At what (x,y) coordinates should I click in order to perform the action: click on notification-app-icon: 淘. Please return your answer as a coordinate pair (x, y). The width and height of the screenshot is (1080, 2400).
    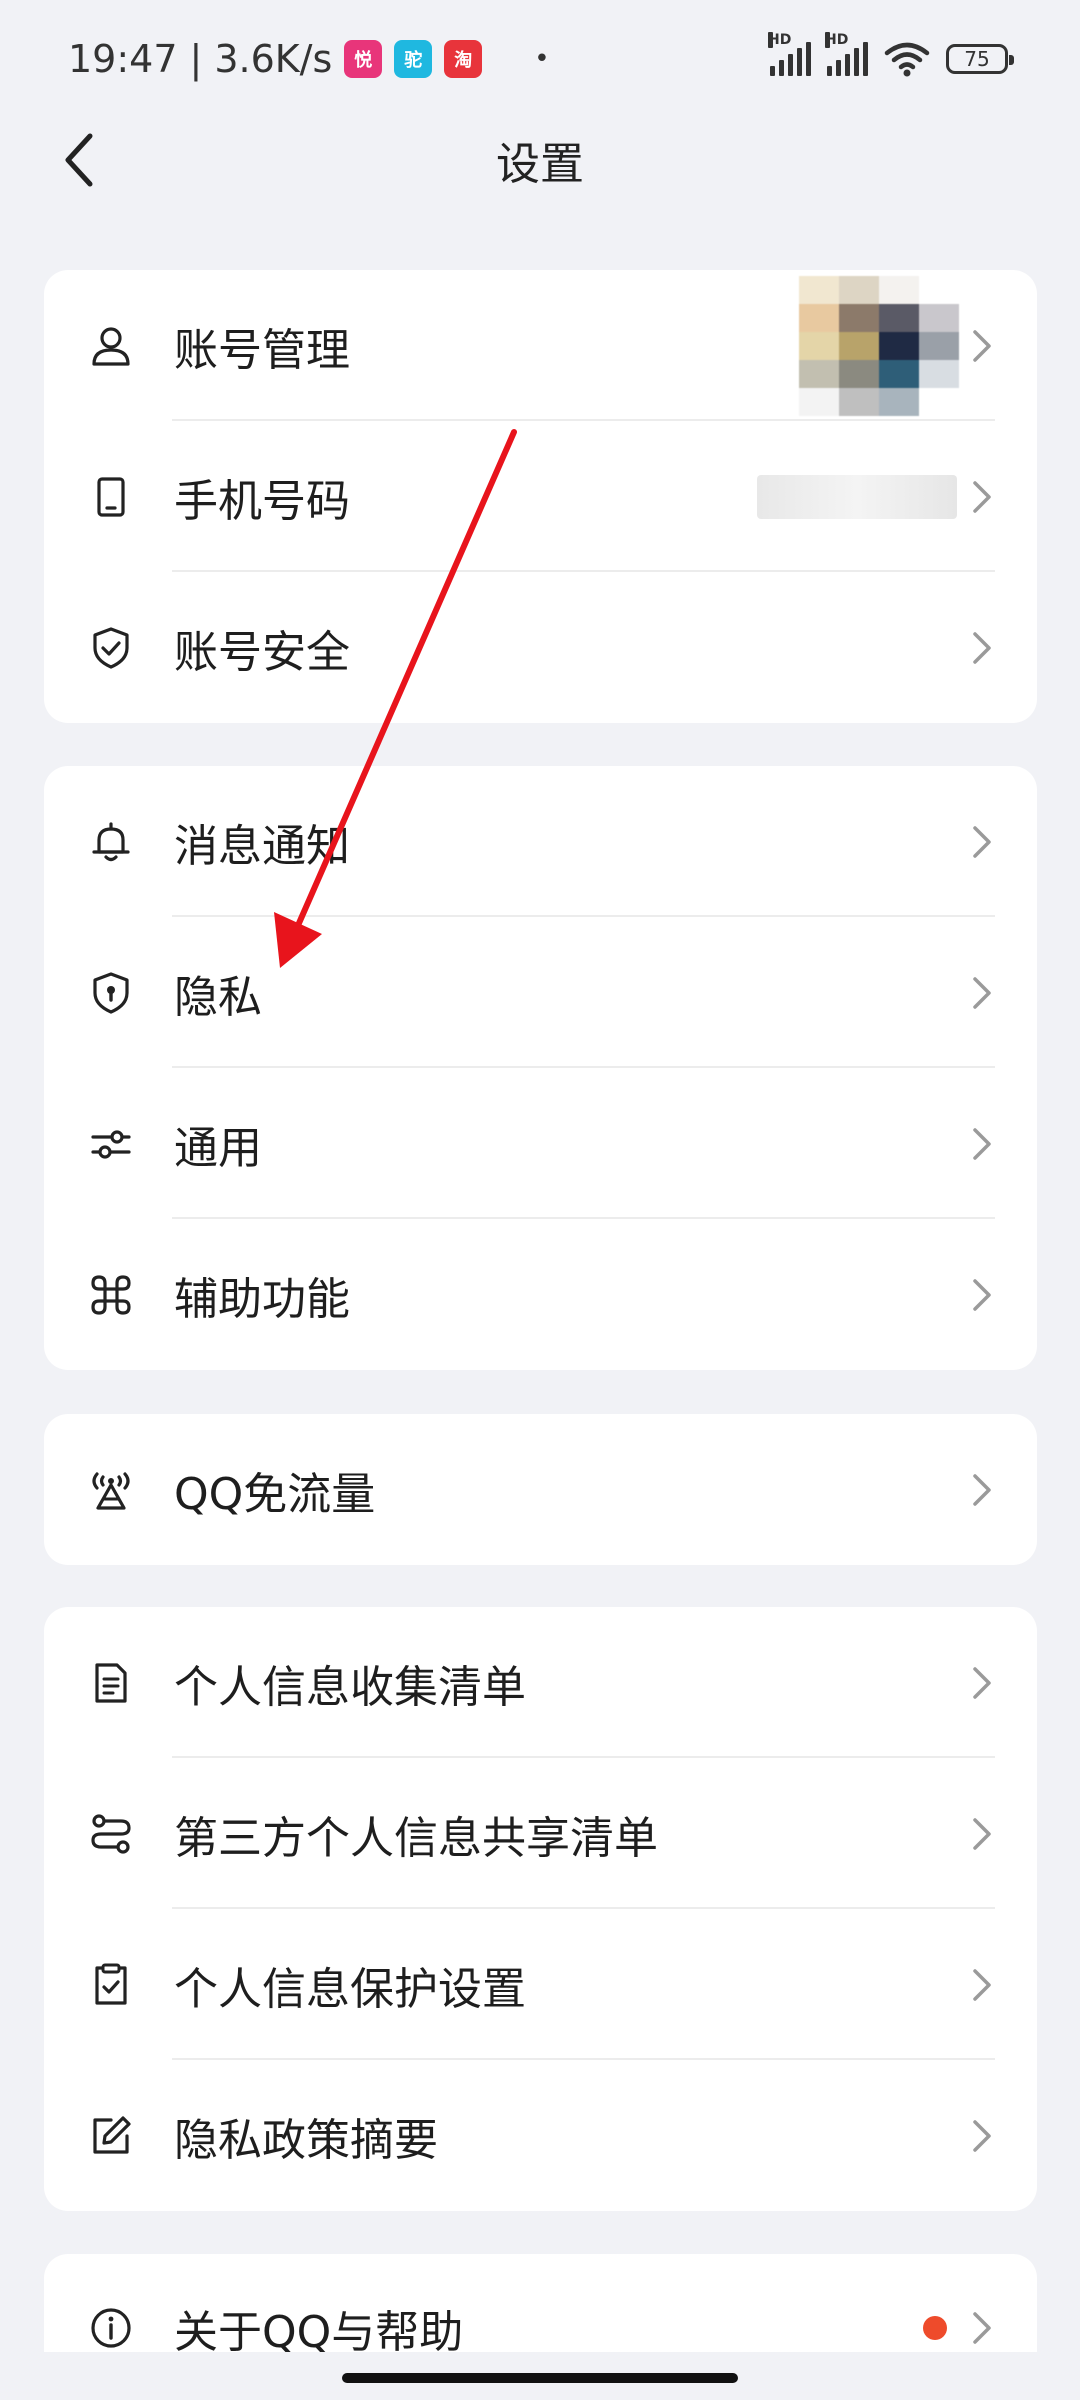
    Looking at the image, I should click on (463, 59).